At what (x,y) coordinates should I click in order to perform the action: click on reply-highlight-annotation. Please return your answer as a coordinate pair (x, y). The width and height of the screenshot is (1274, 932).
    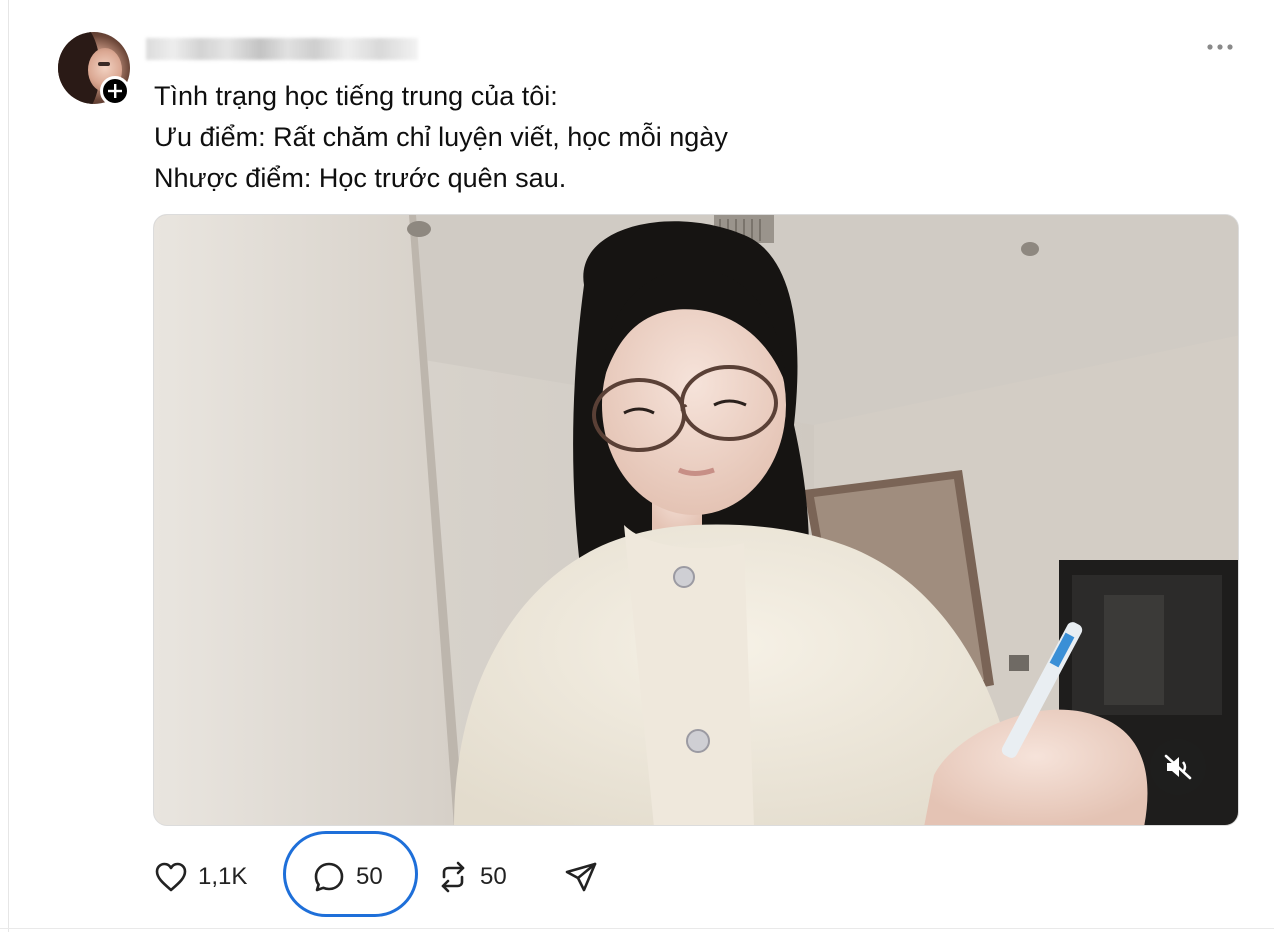
    Looking at the image, I should click on (350, 874).